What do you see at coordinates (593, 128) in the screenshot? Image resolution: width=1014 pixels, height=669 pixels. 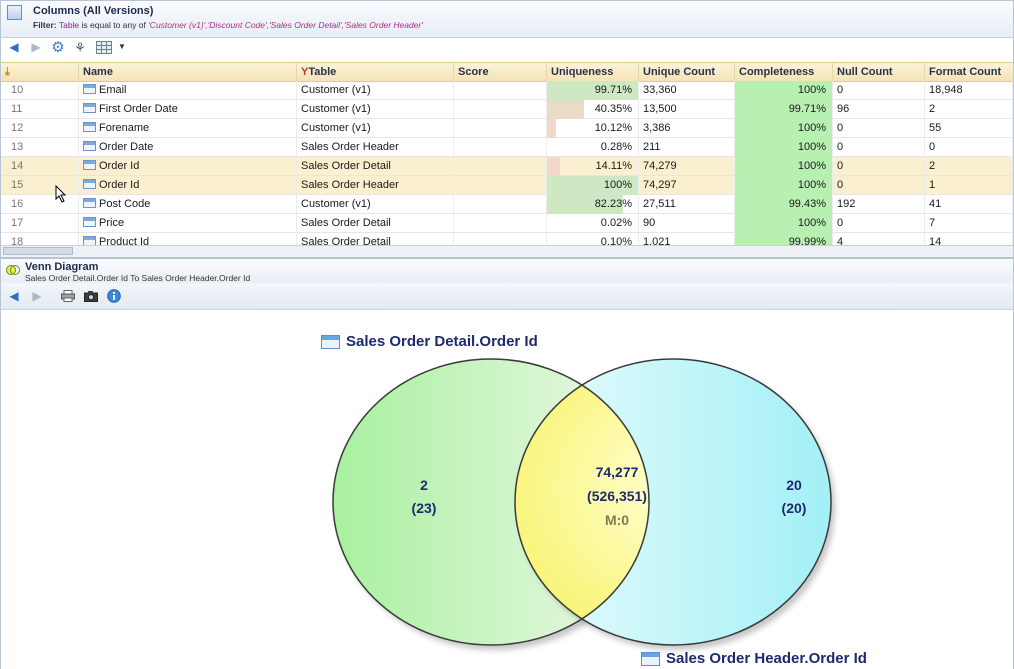 I see `column-uniqueness: 10.12%` at bounding box center [593, 128].